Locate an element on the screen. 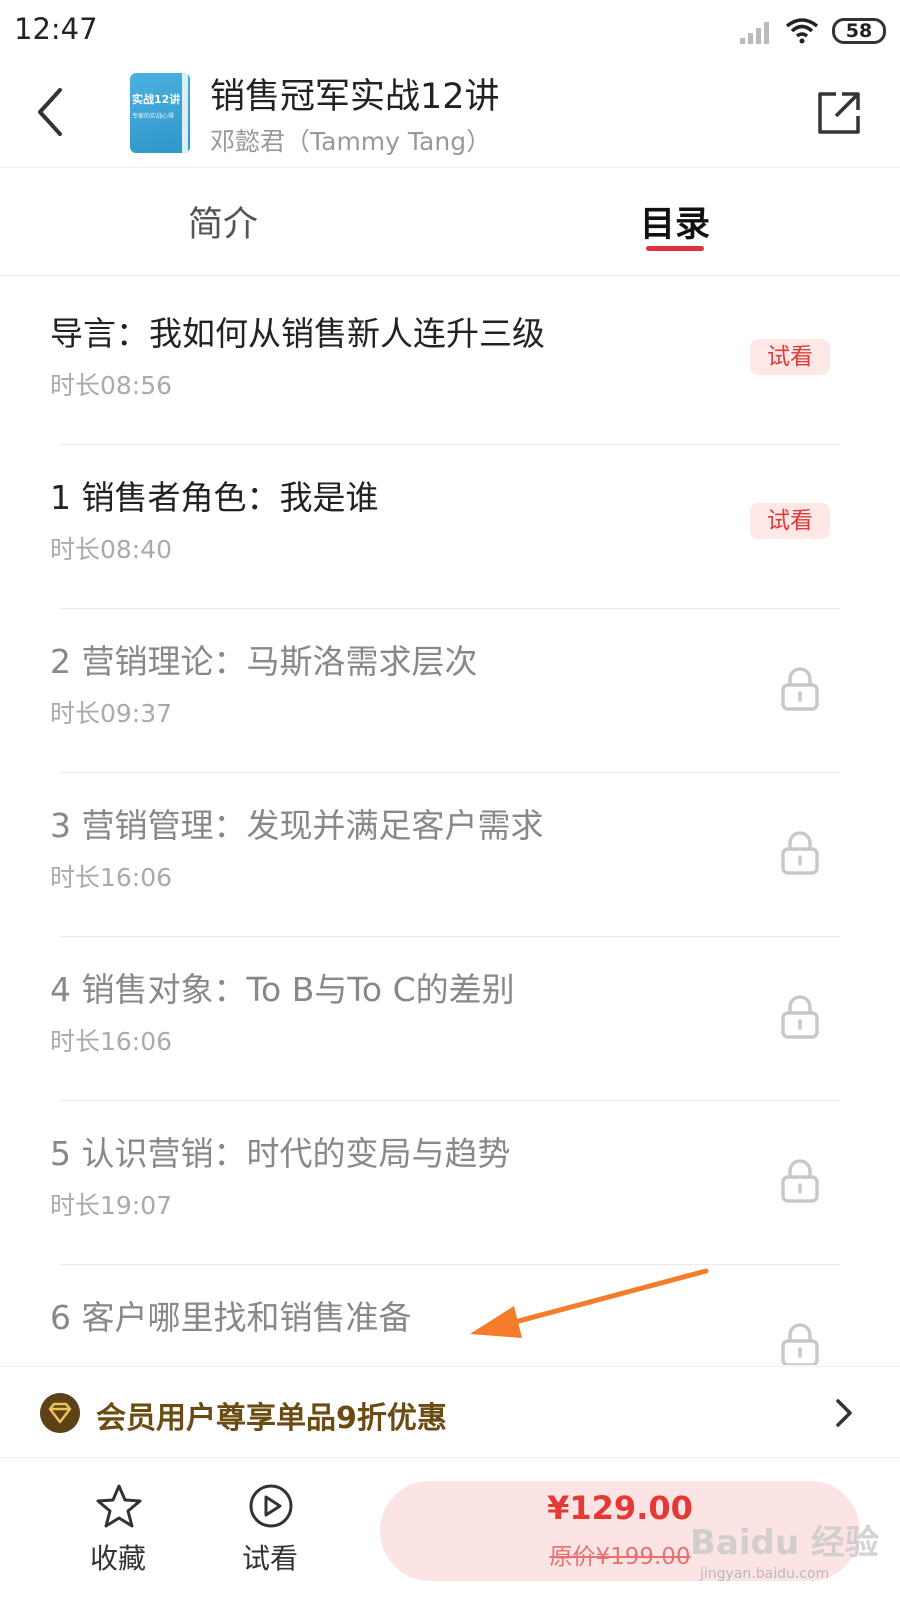 This screenshot has height=1600, width=900. trial-button: 试看 is located at coordinates (270, 1528).